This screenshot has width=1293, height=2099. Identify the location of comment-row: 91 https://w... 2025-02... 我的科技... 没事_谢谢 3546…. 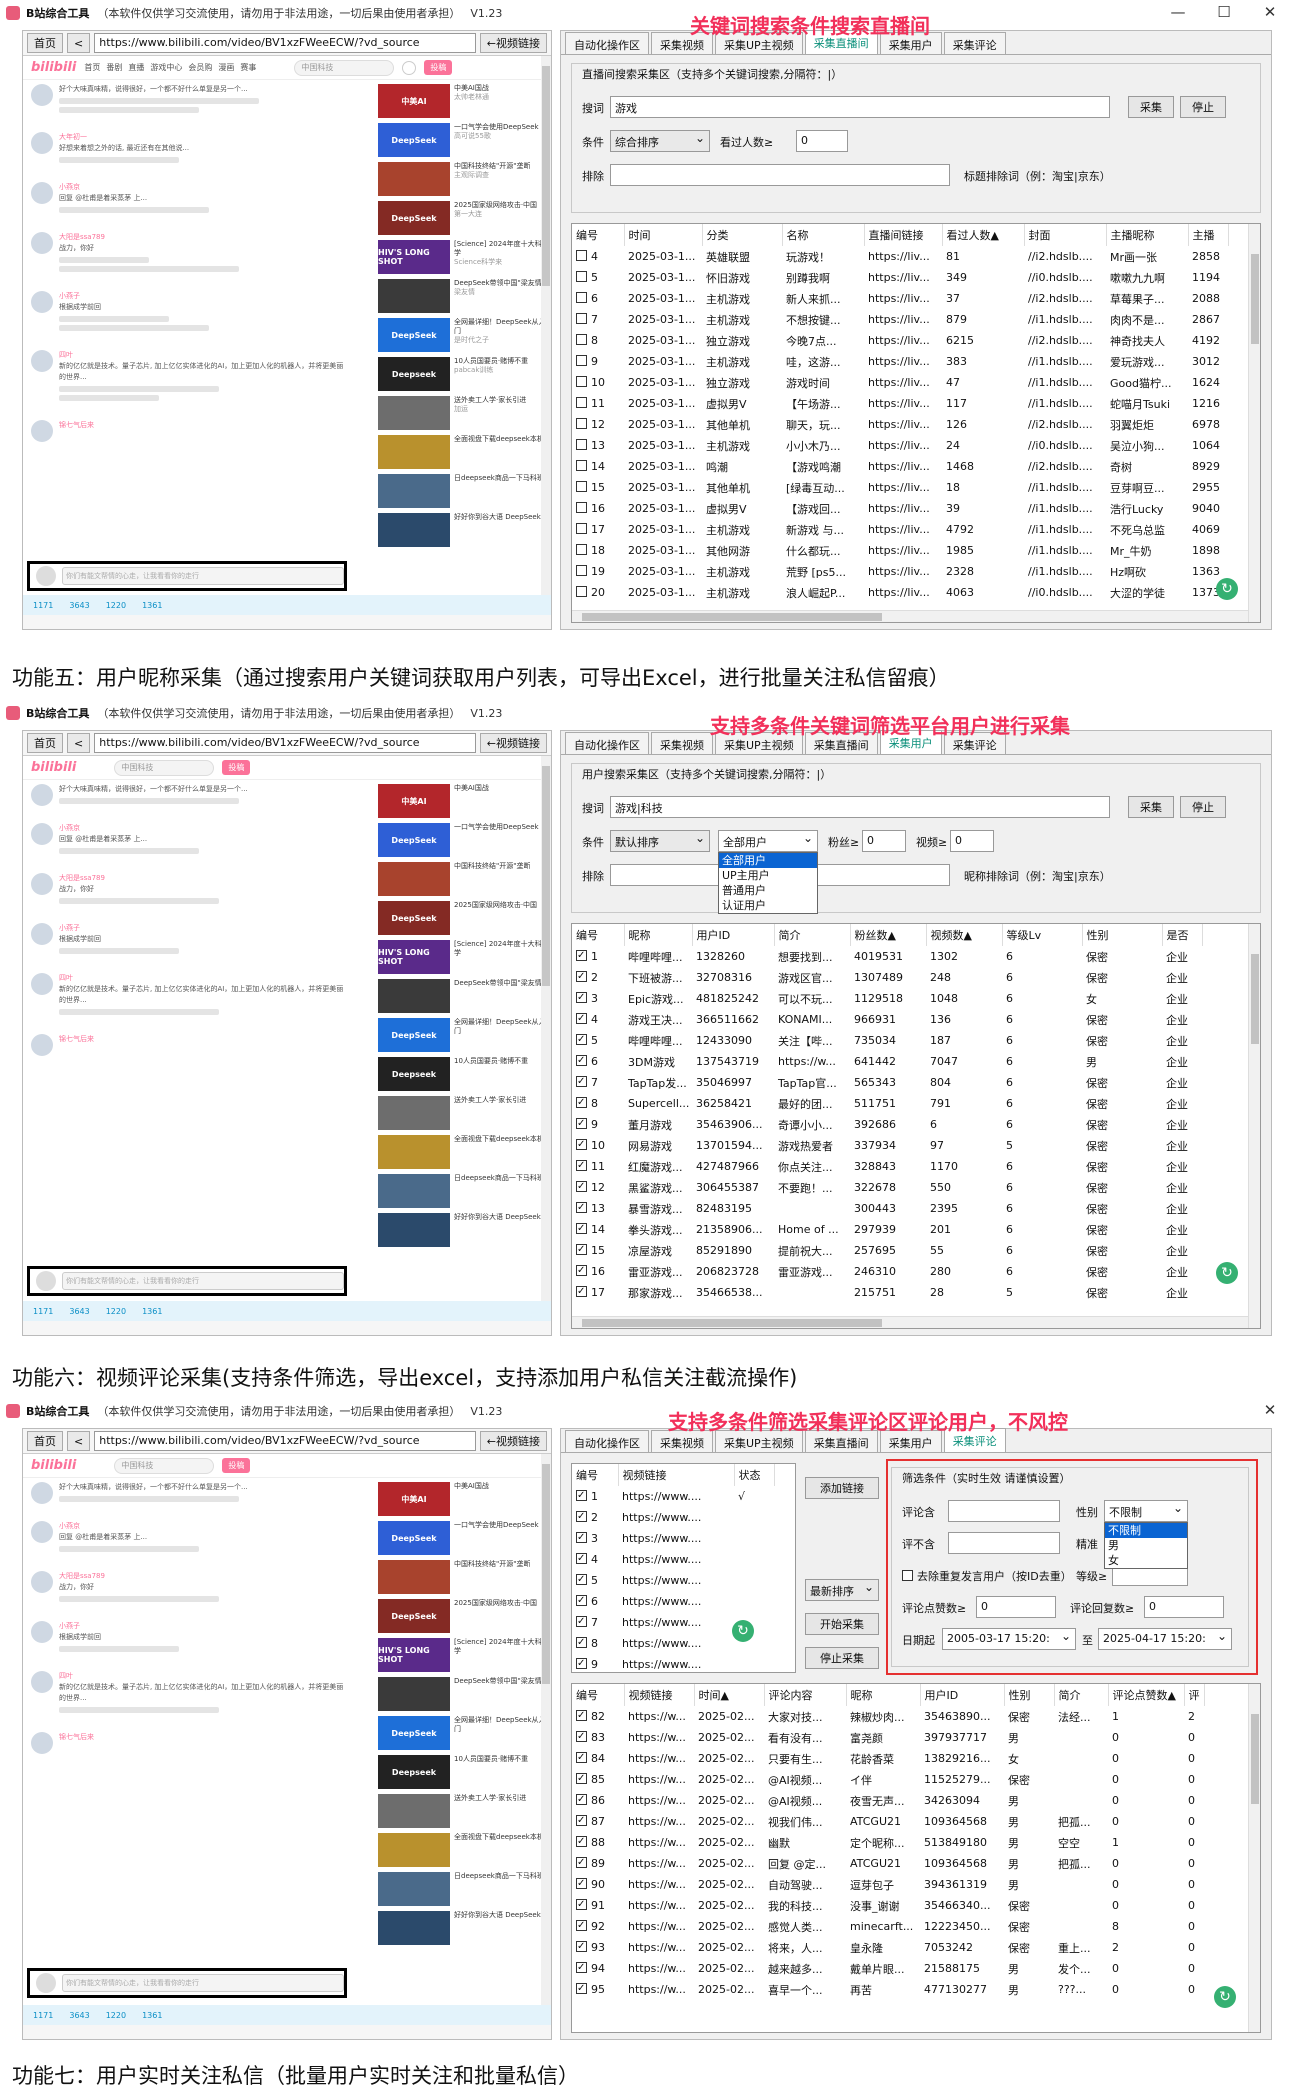
(888, 1905).